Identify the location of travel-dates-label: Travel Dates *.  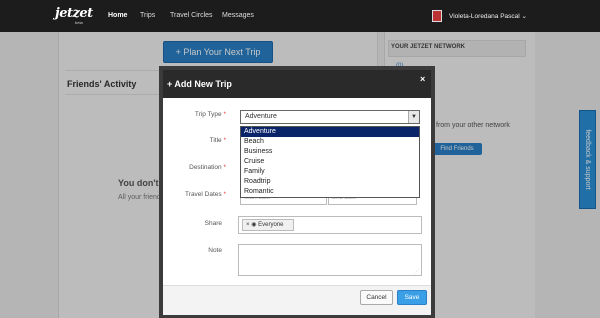
(205, 194).